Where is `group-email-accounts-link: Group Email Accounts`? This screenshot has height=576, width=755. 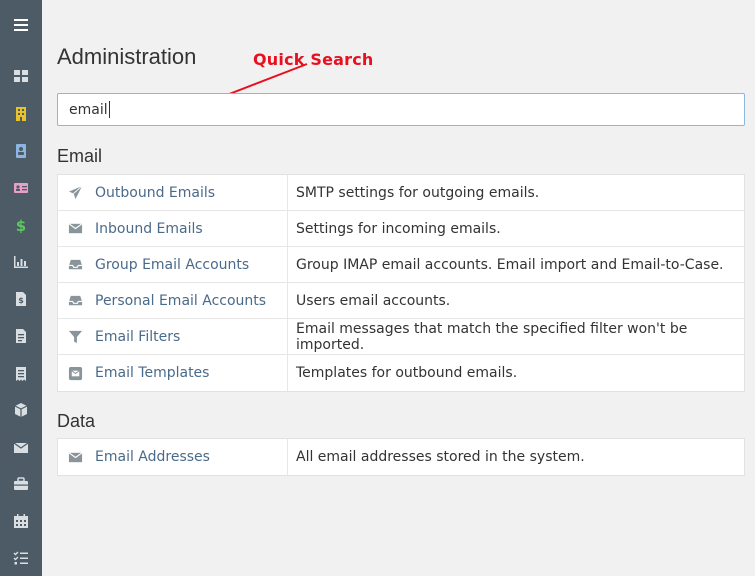 group-email-accounts-link: Group Email Accounts is located at coordinates (172, 265).